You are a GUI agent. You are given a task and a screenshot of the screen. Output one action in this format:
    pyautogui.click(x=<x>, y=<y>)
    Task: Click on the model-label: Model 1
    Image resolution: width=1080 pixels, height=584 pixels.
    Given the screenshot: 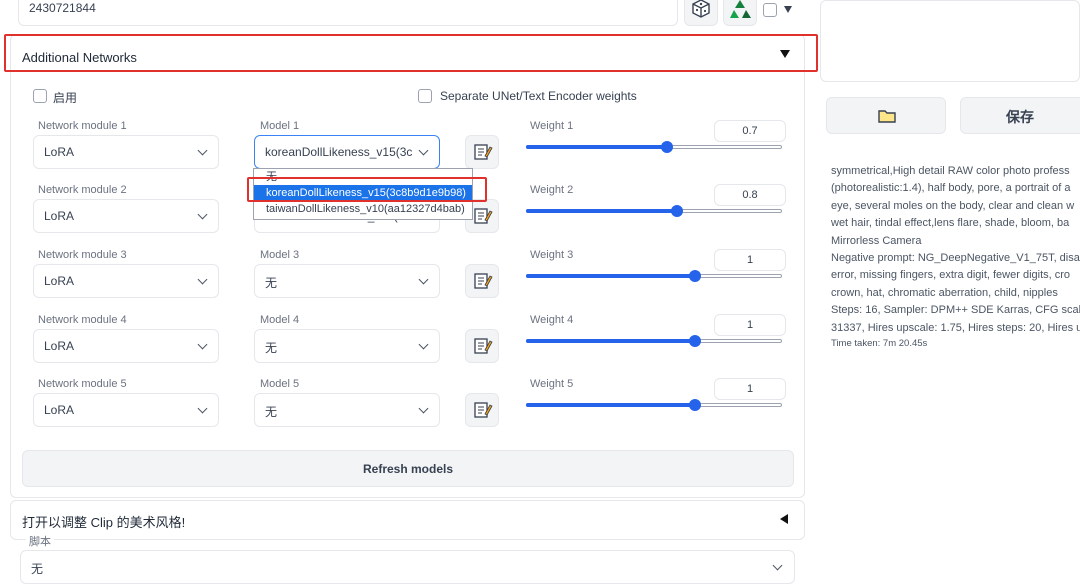 What is the action you would take?
    pyautogui.click(x=280, y=126)
    